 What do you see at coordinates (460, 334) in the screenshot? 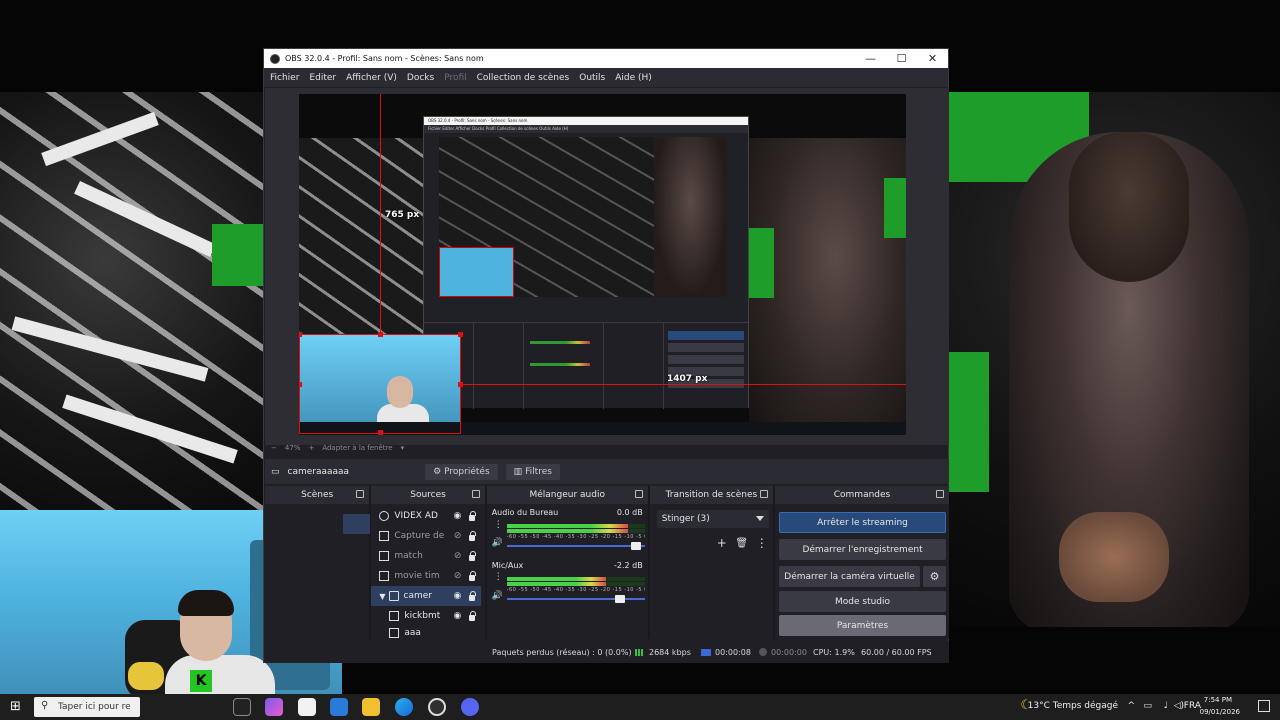
I see `resize-handle-tr` at bounding box center [460, 334].